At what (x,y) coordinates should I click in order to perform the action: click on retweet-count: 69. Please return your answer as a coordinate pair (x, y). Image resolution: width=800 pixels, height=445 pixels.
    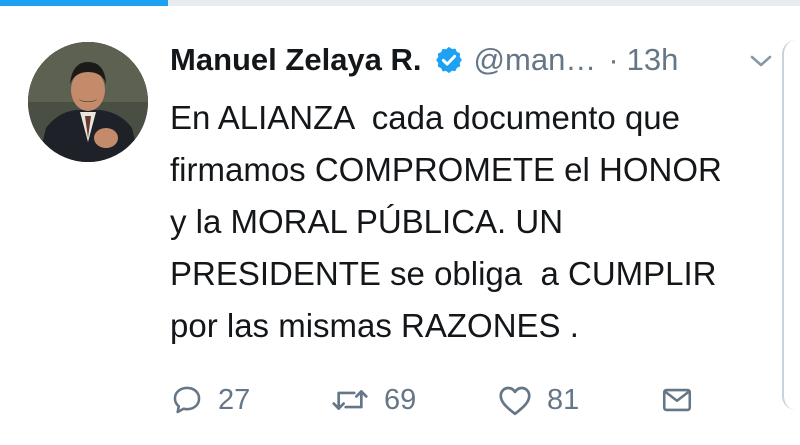
    Looking at the image, I should click on (400, 399).